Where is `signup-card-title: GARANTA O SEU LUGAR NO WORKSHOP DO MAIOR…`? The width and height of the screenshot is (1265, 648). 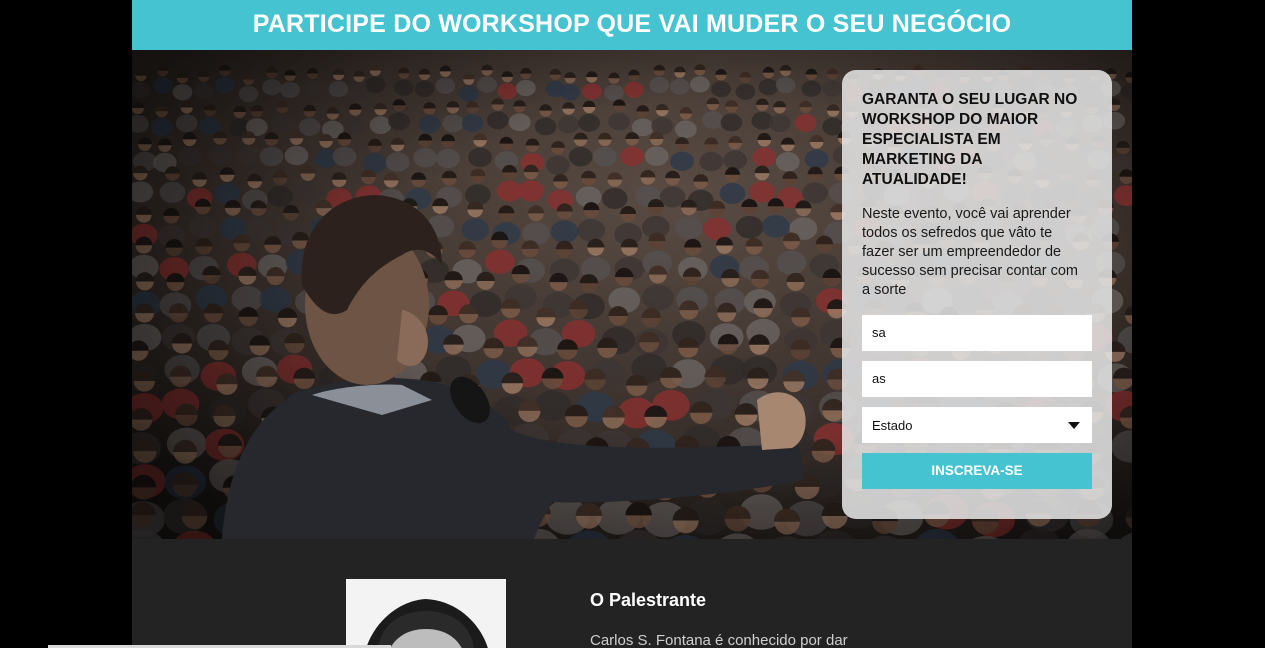 signup-card-title: GARANTA O SEU LUGAR NO WORKSHOP DO MAIOR… is located at coordinates (970, 139).